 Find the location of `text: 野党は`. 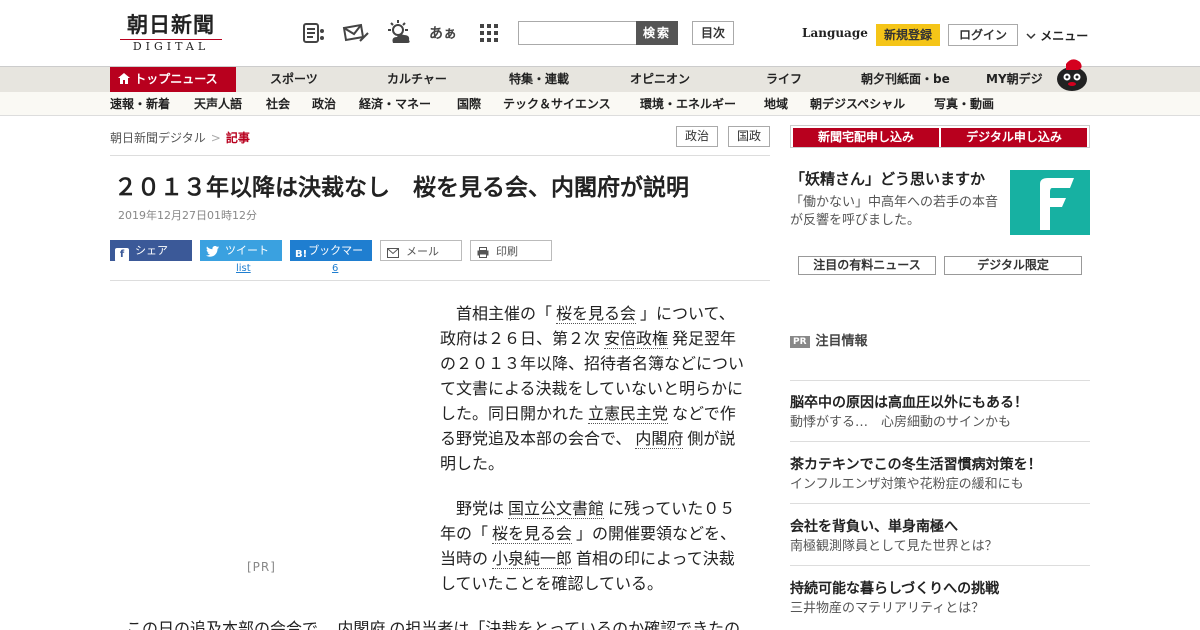

text: 野党は is located at coordinates (472, 508).